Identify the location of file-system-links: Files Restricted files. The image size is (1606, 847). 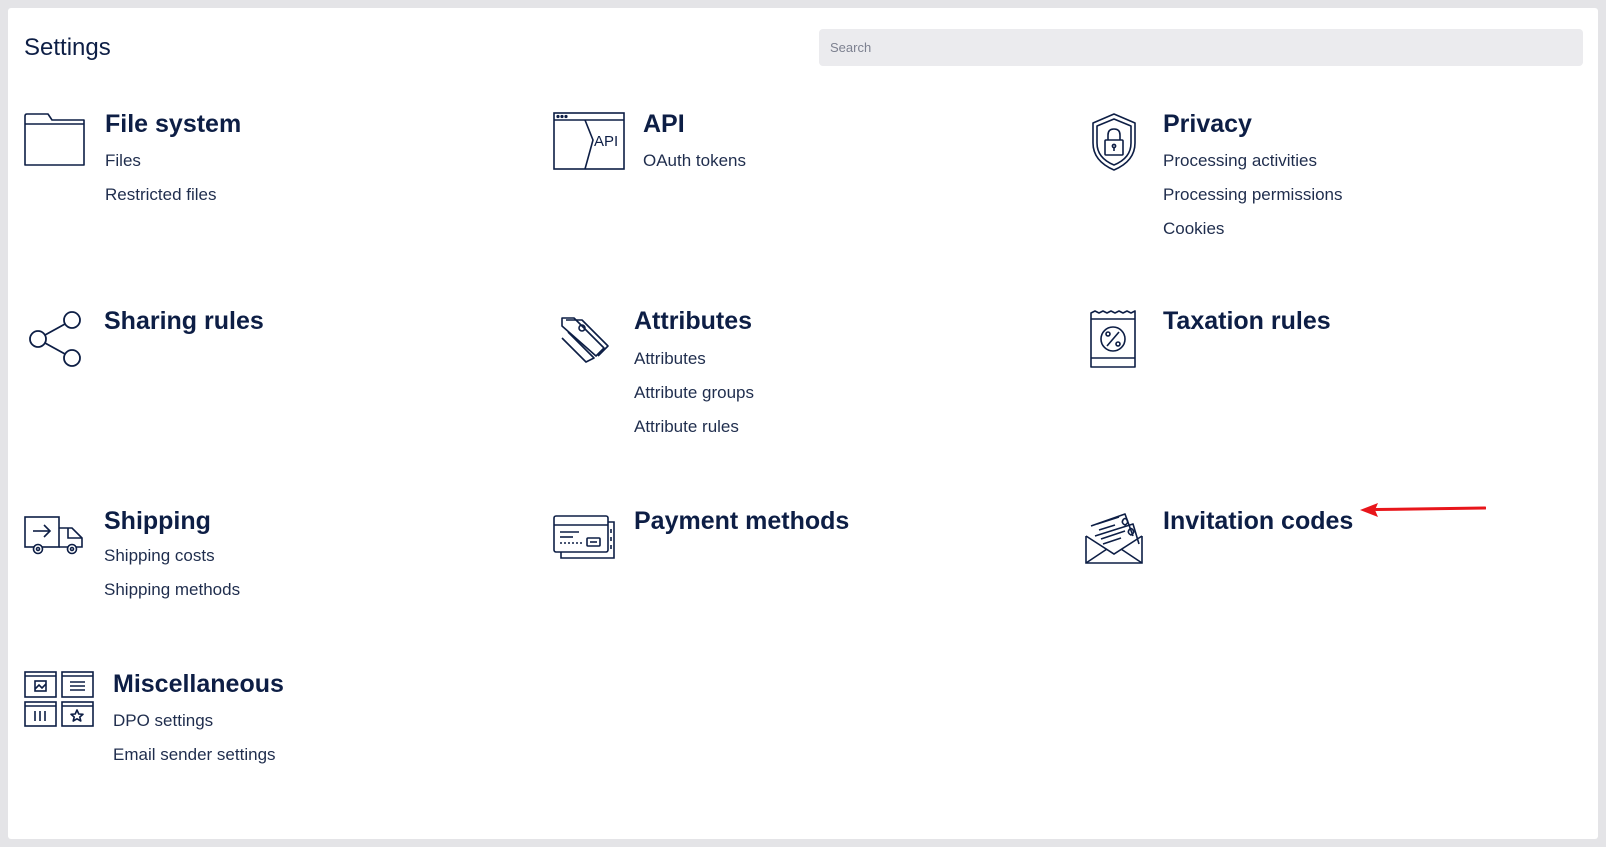
(160, 185).